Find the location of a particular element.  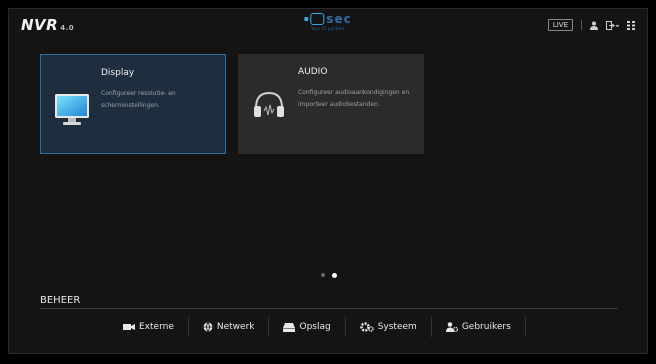

card-audio-title: AUDIO is located at coordinates (313, 72).